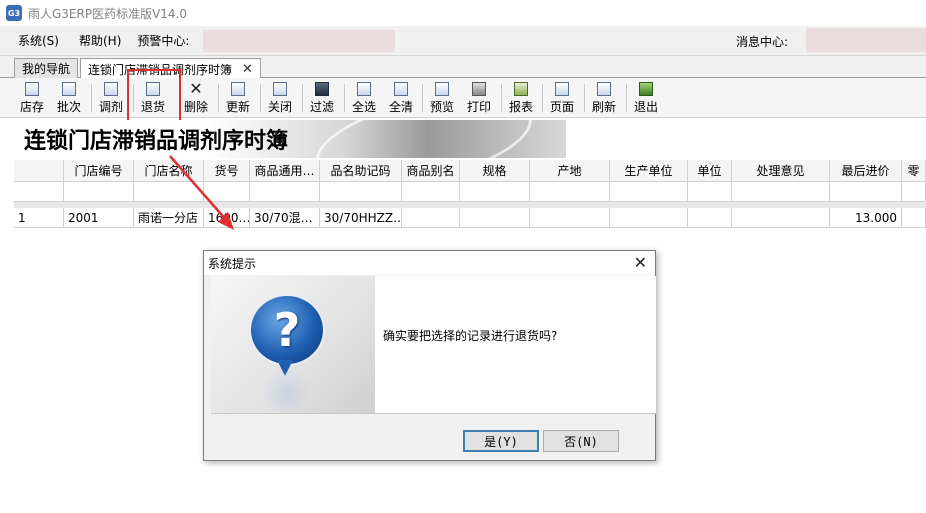 The image size is (926, 513). Describe the element at coordinates (495, 171) in the screenshot. I see `column-header: 规格` at that location.